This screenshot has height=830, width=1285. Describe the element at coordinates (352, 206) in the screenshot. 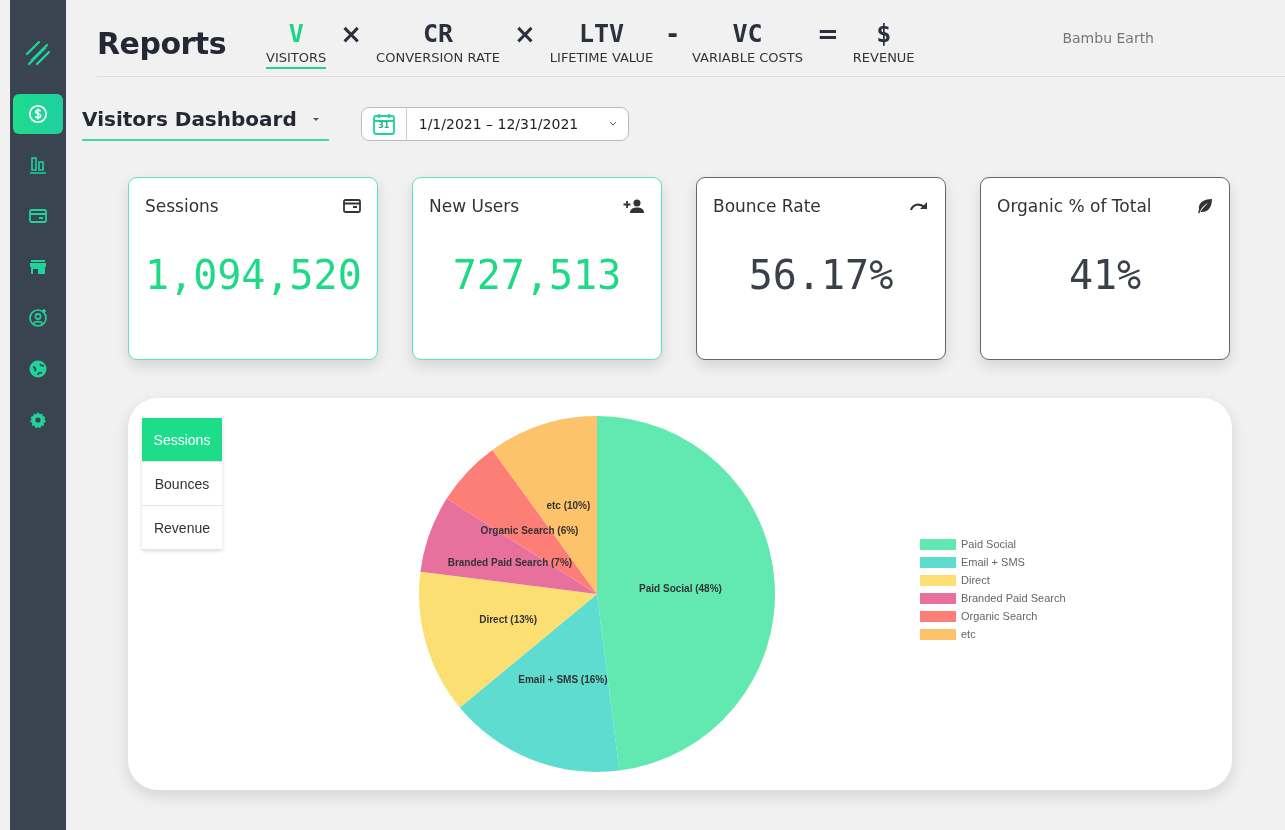

I see `browser-window-icon` at that location.